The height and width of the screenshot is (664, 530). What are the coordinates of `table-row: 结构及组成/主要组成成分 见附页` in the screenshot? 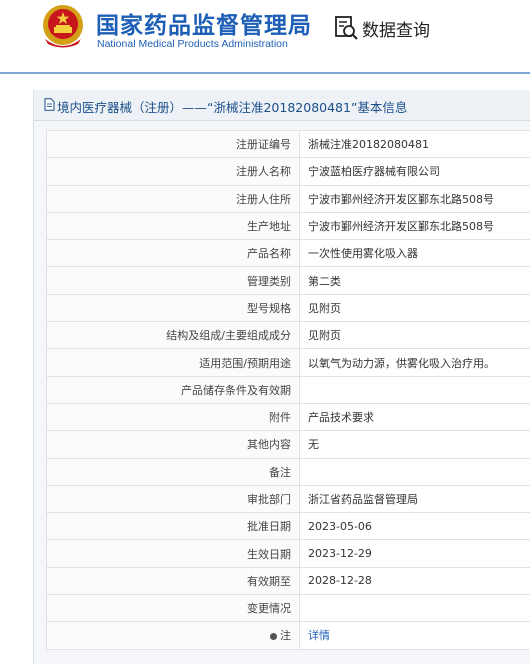 It's located at (288, 335).